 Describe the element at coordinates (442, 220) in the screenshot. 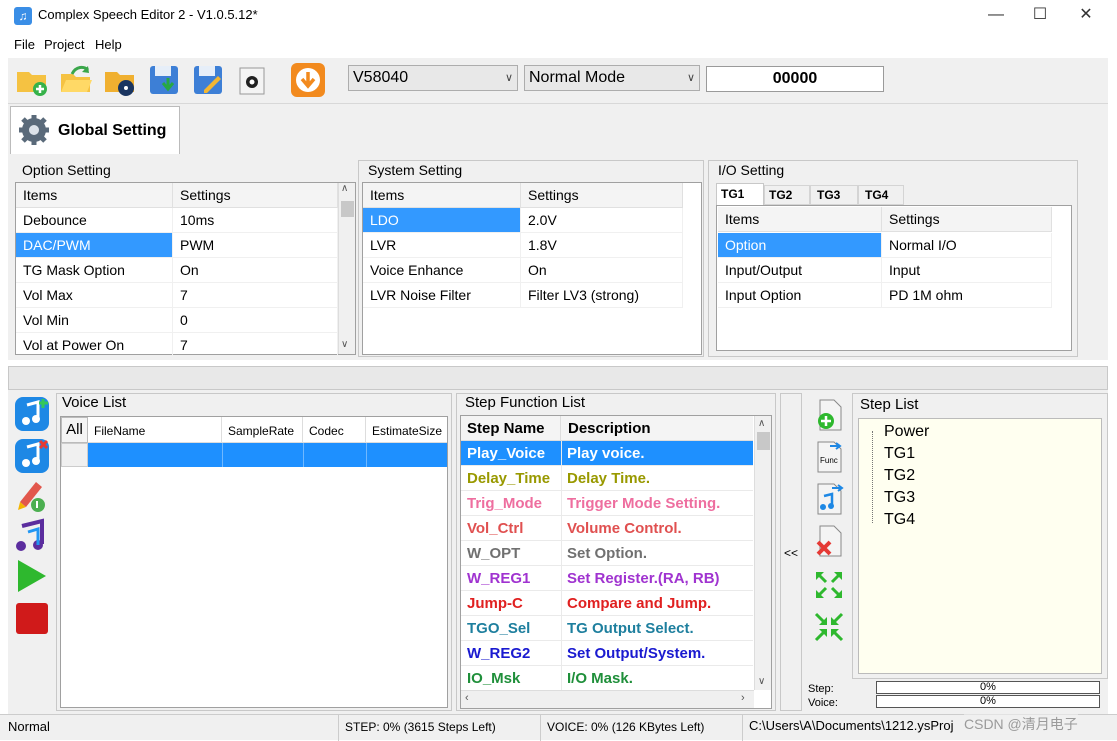

I see `system-item-selected: LDO` at that location.